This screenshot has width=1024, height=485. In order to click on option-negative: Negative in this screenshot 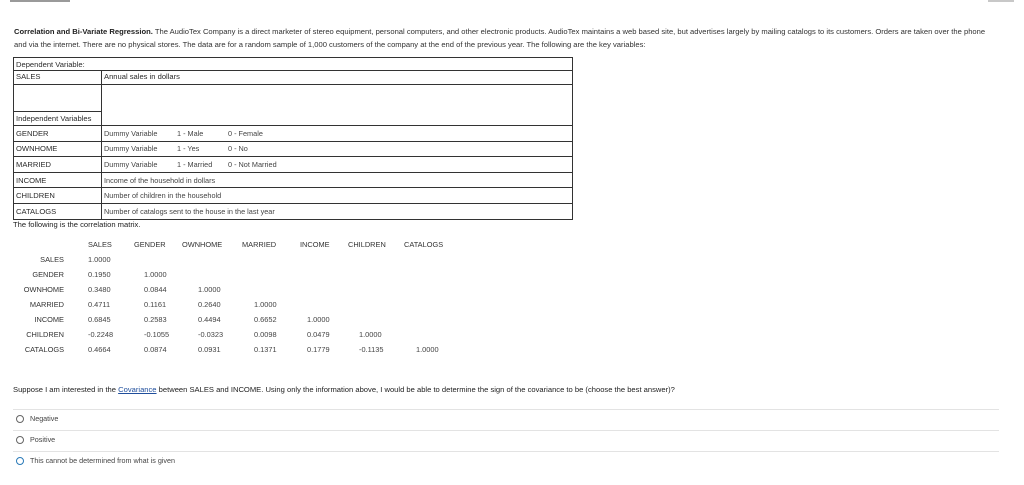, I will do `click(37, 418)`.